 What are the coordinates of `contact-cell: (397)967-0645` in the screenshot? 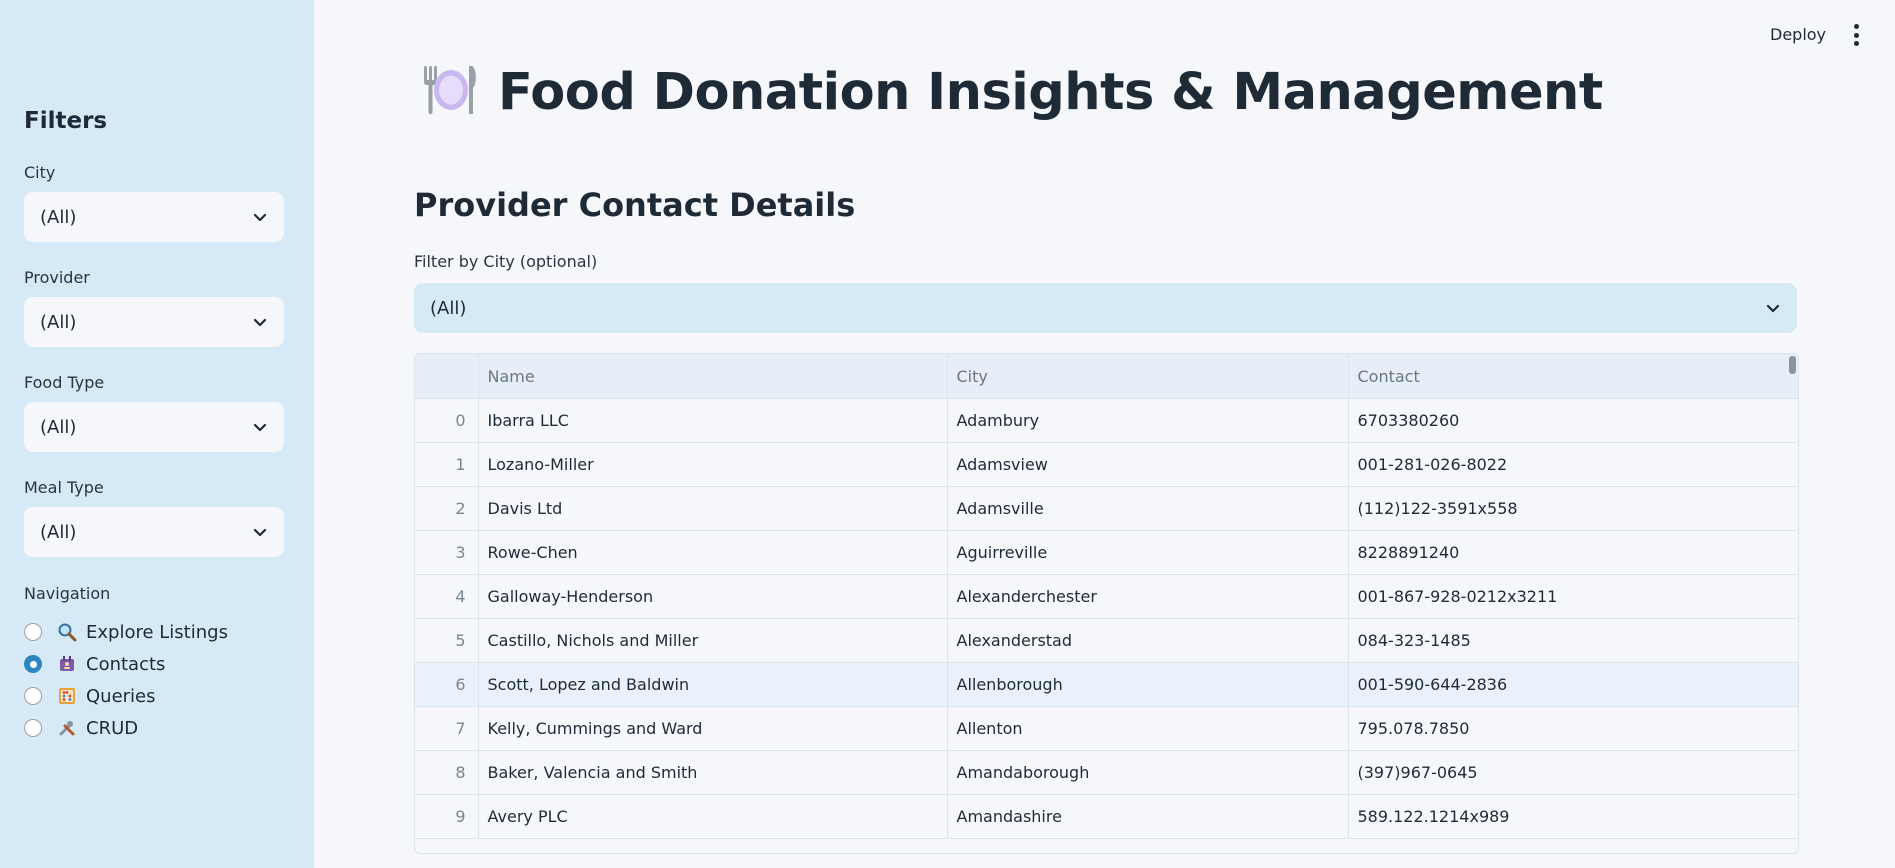 It's located at (1573, 772).